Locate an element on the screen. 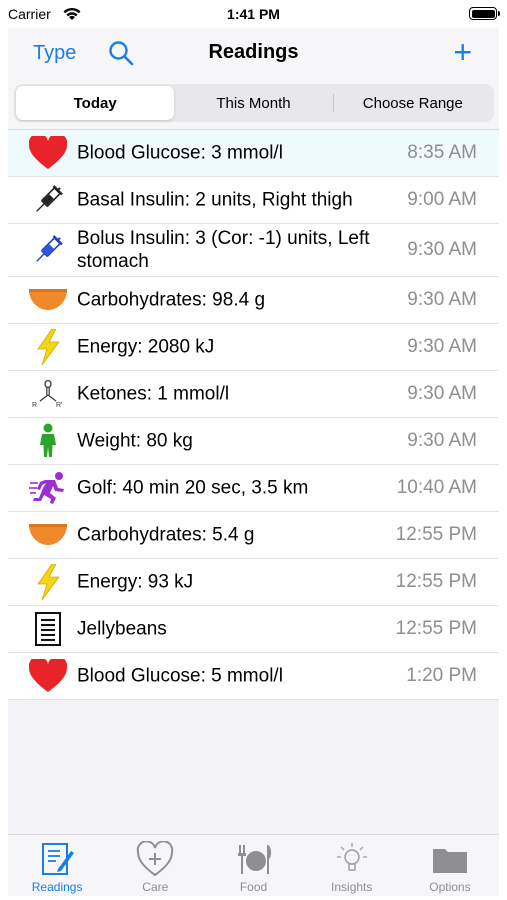 The image size is (507, 900). reading-label: Jellybeans is located at coordinates (122, 629).